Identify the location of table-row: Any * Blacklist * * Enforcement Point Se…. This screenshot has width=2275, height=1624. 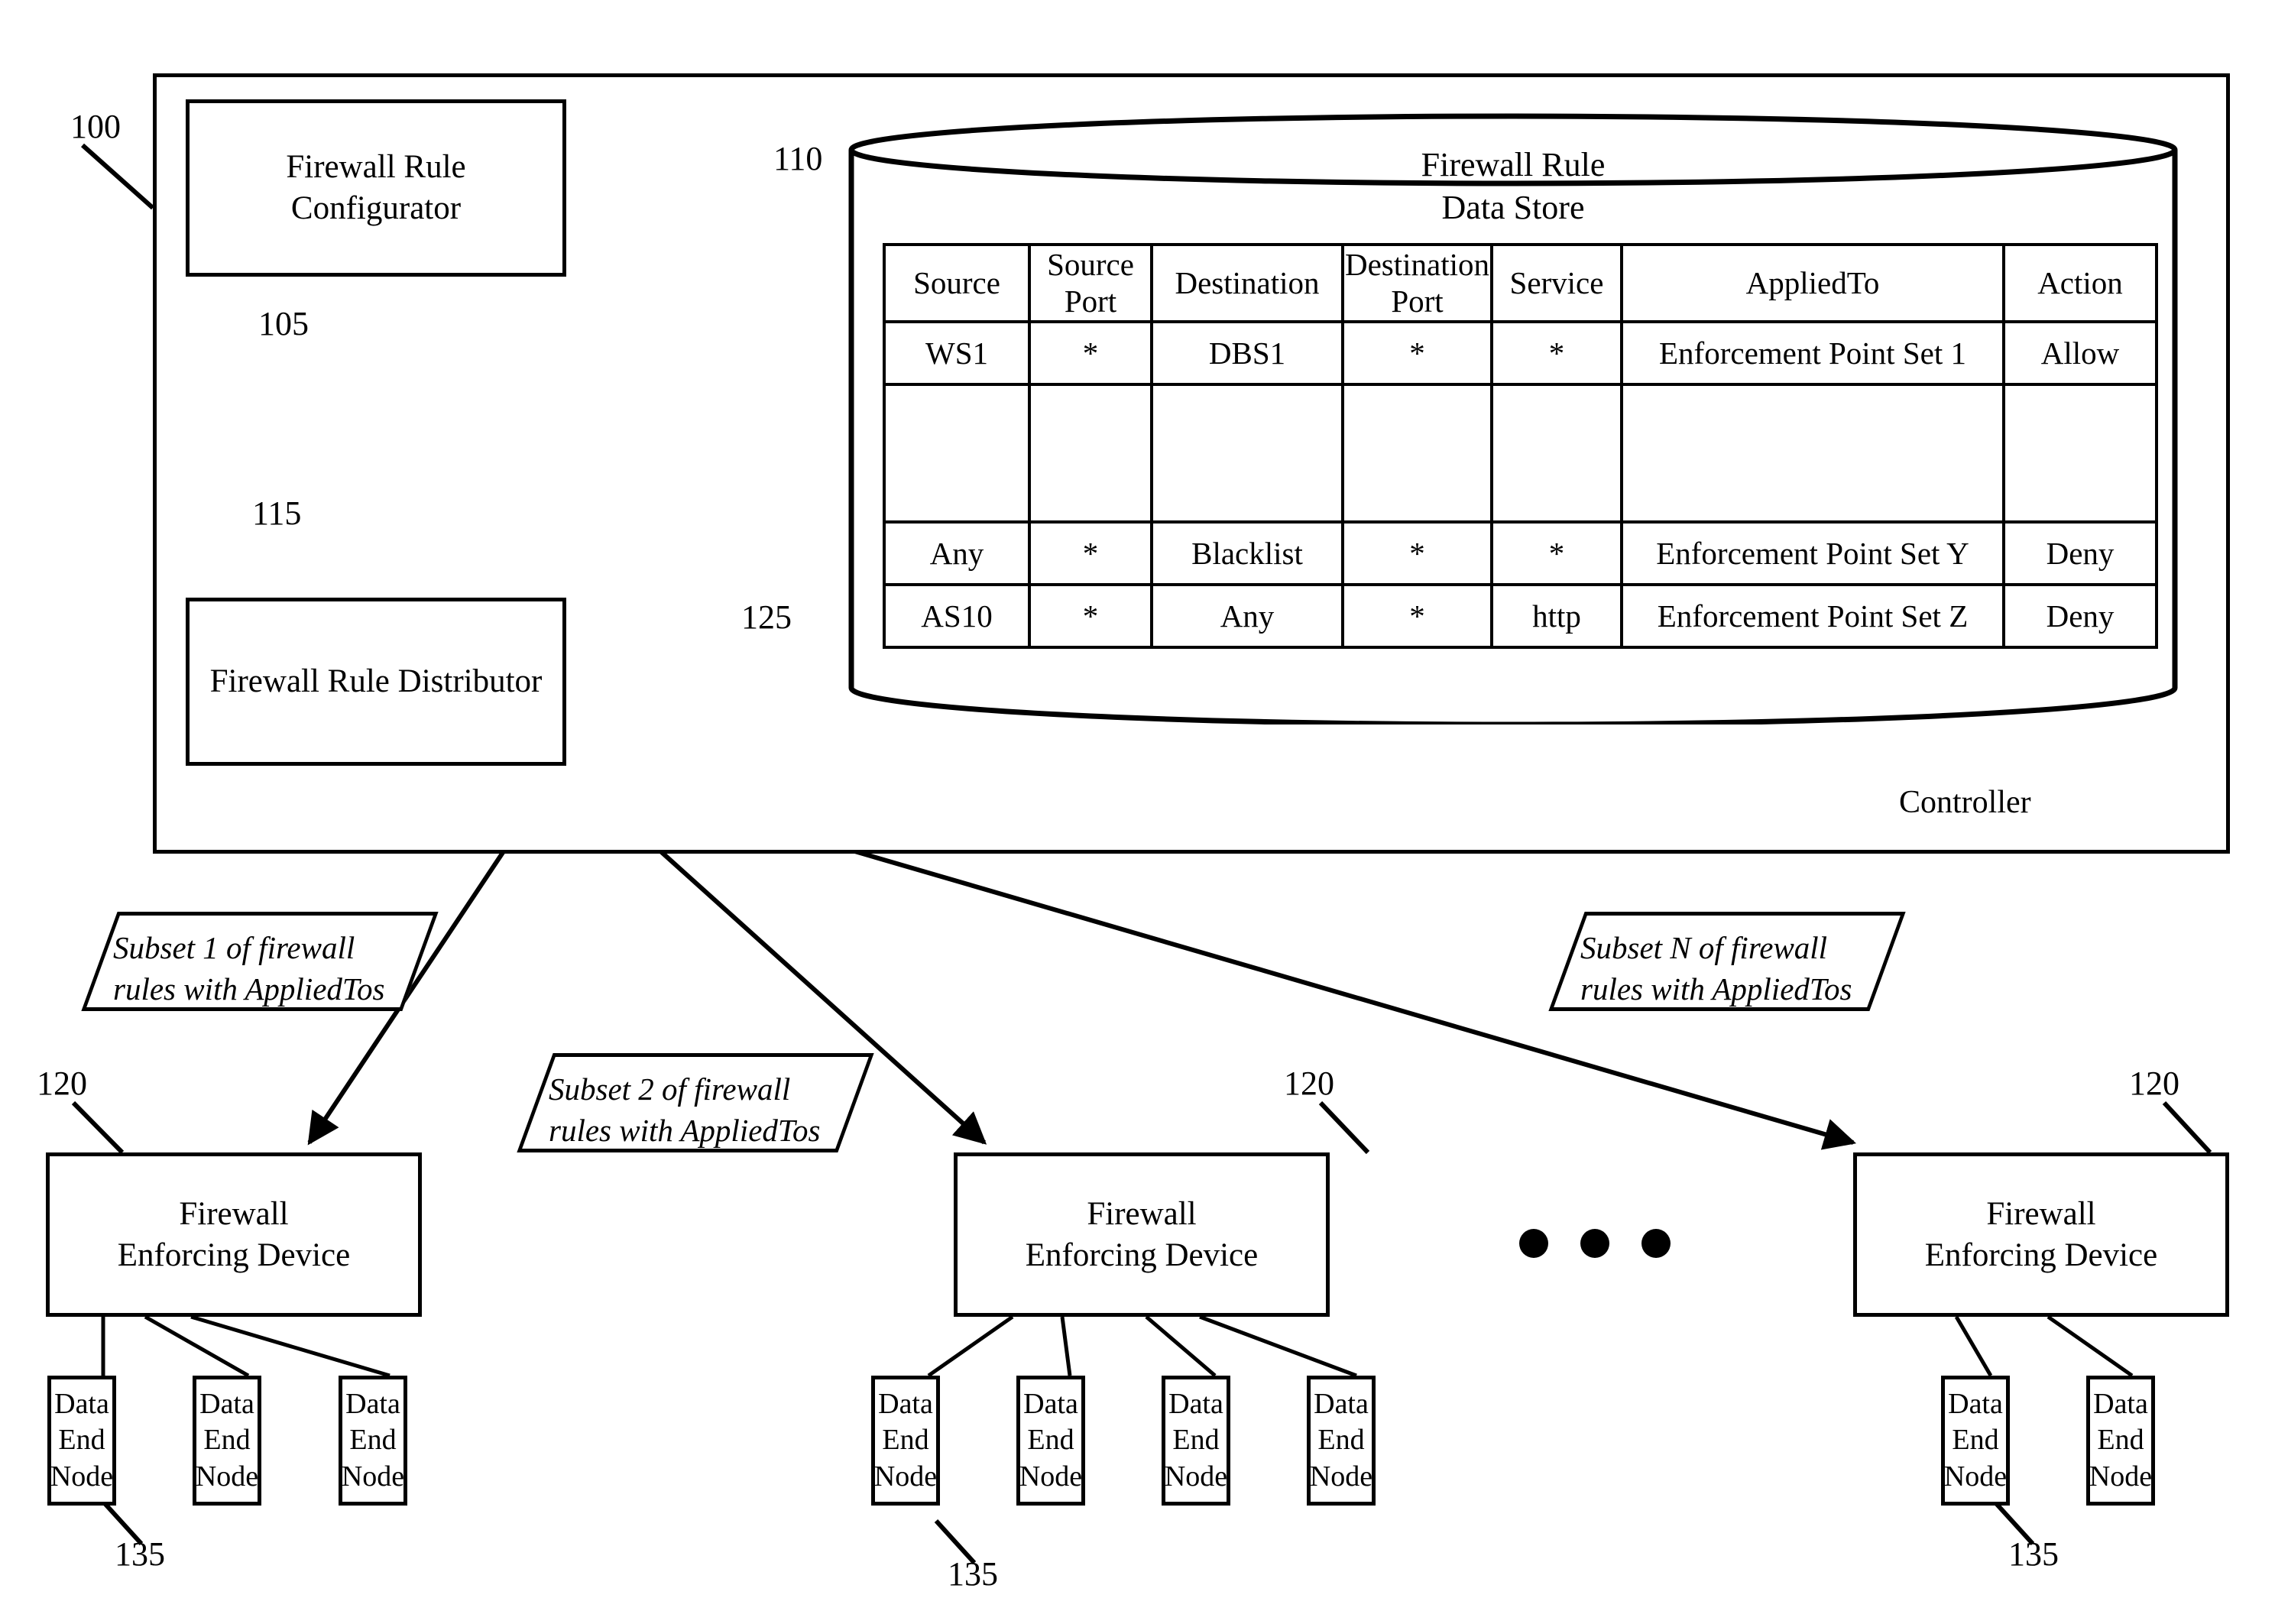
(1520, 553).